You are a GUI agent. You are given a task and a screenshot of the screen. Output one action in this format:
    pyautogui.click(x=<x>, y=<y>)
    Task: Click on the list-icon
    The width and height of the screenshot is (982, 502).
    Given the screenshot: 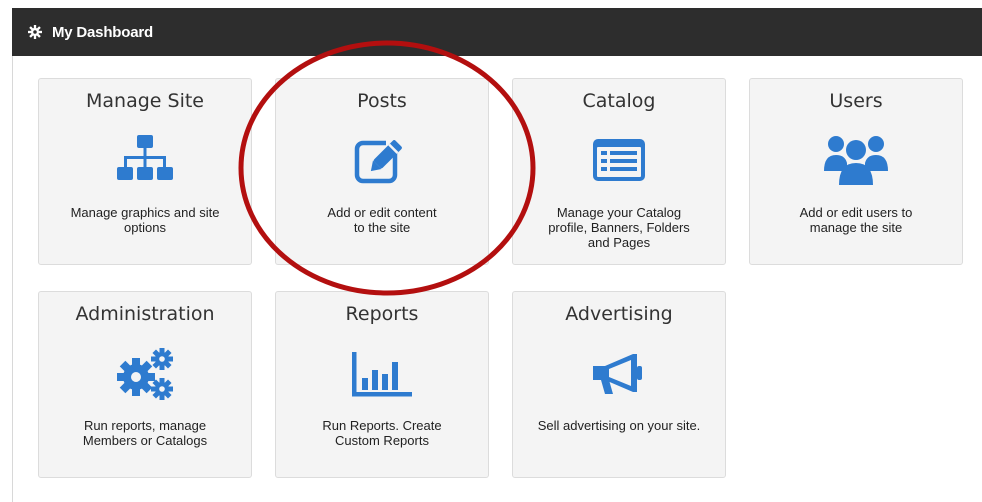 What is the action you would take?
    pyautogui.click(x=619, y=161)
    